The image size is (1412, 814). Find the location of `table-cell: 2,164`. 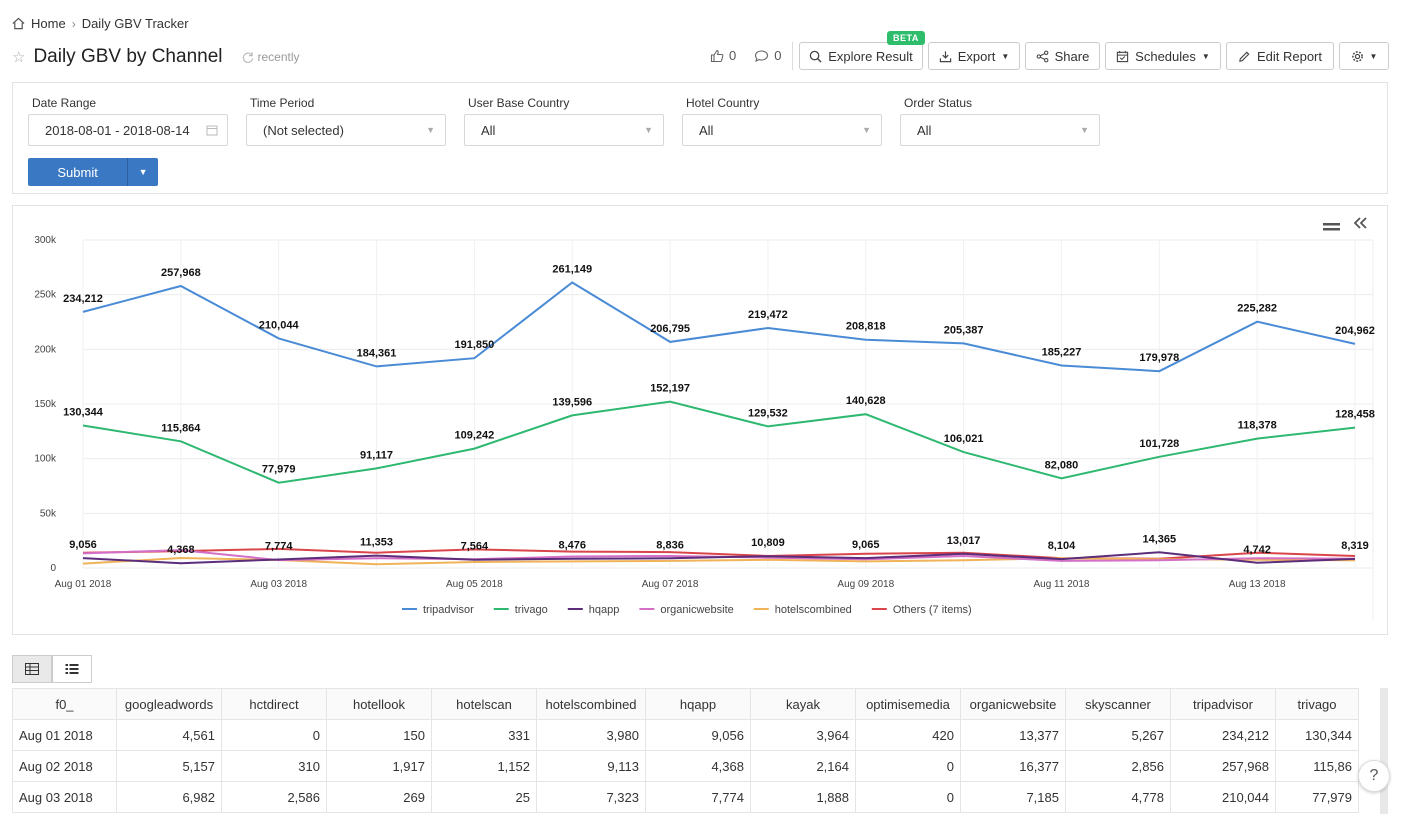

table-cell: 2,164 is located at coordinates (803, 766).